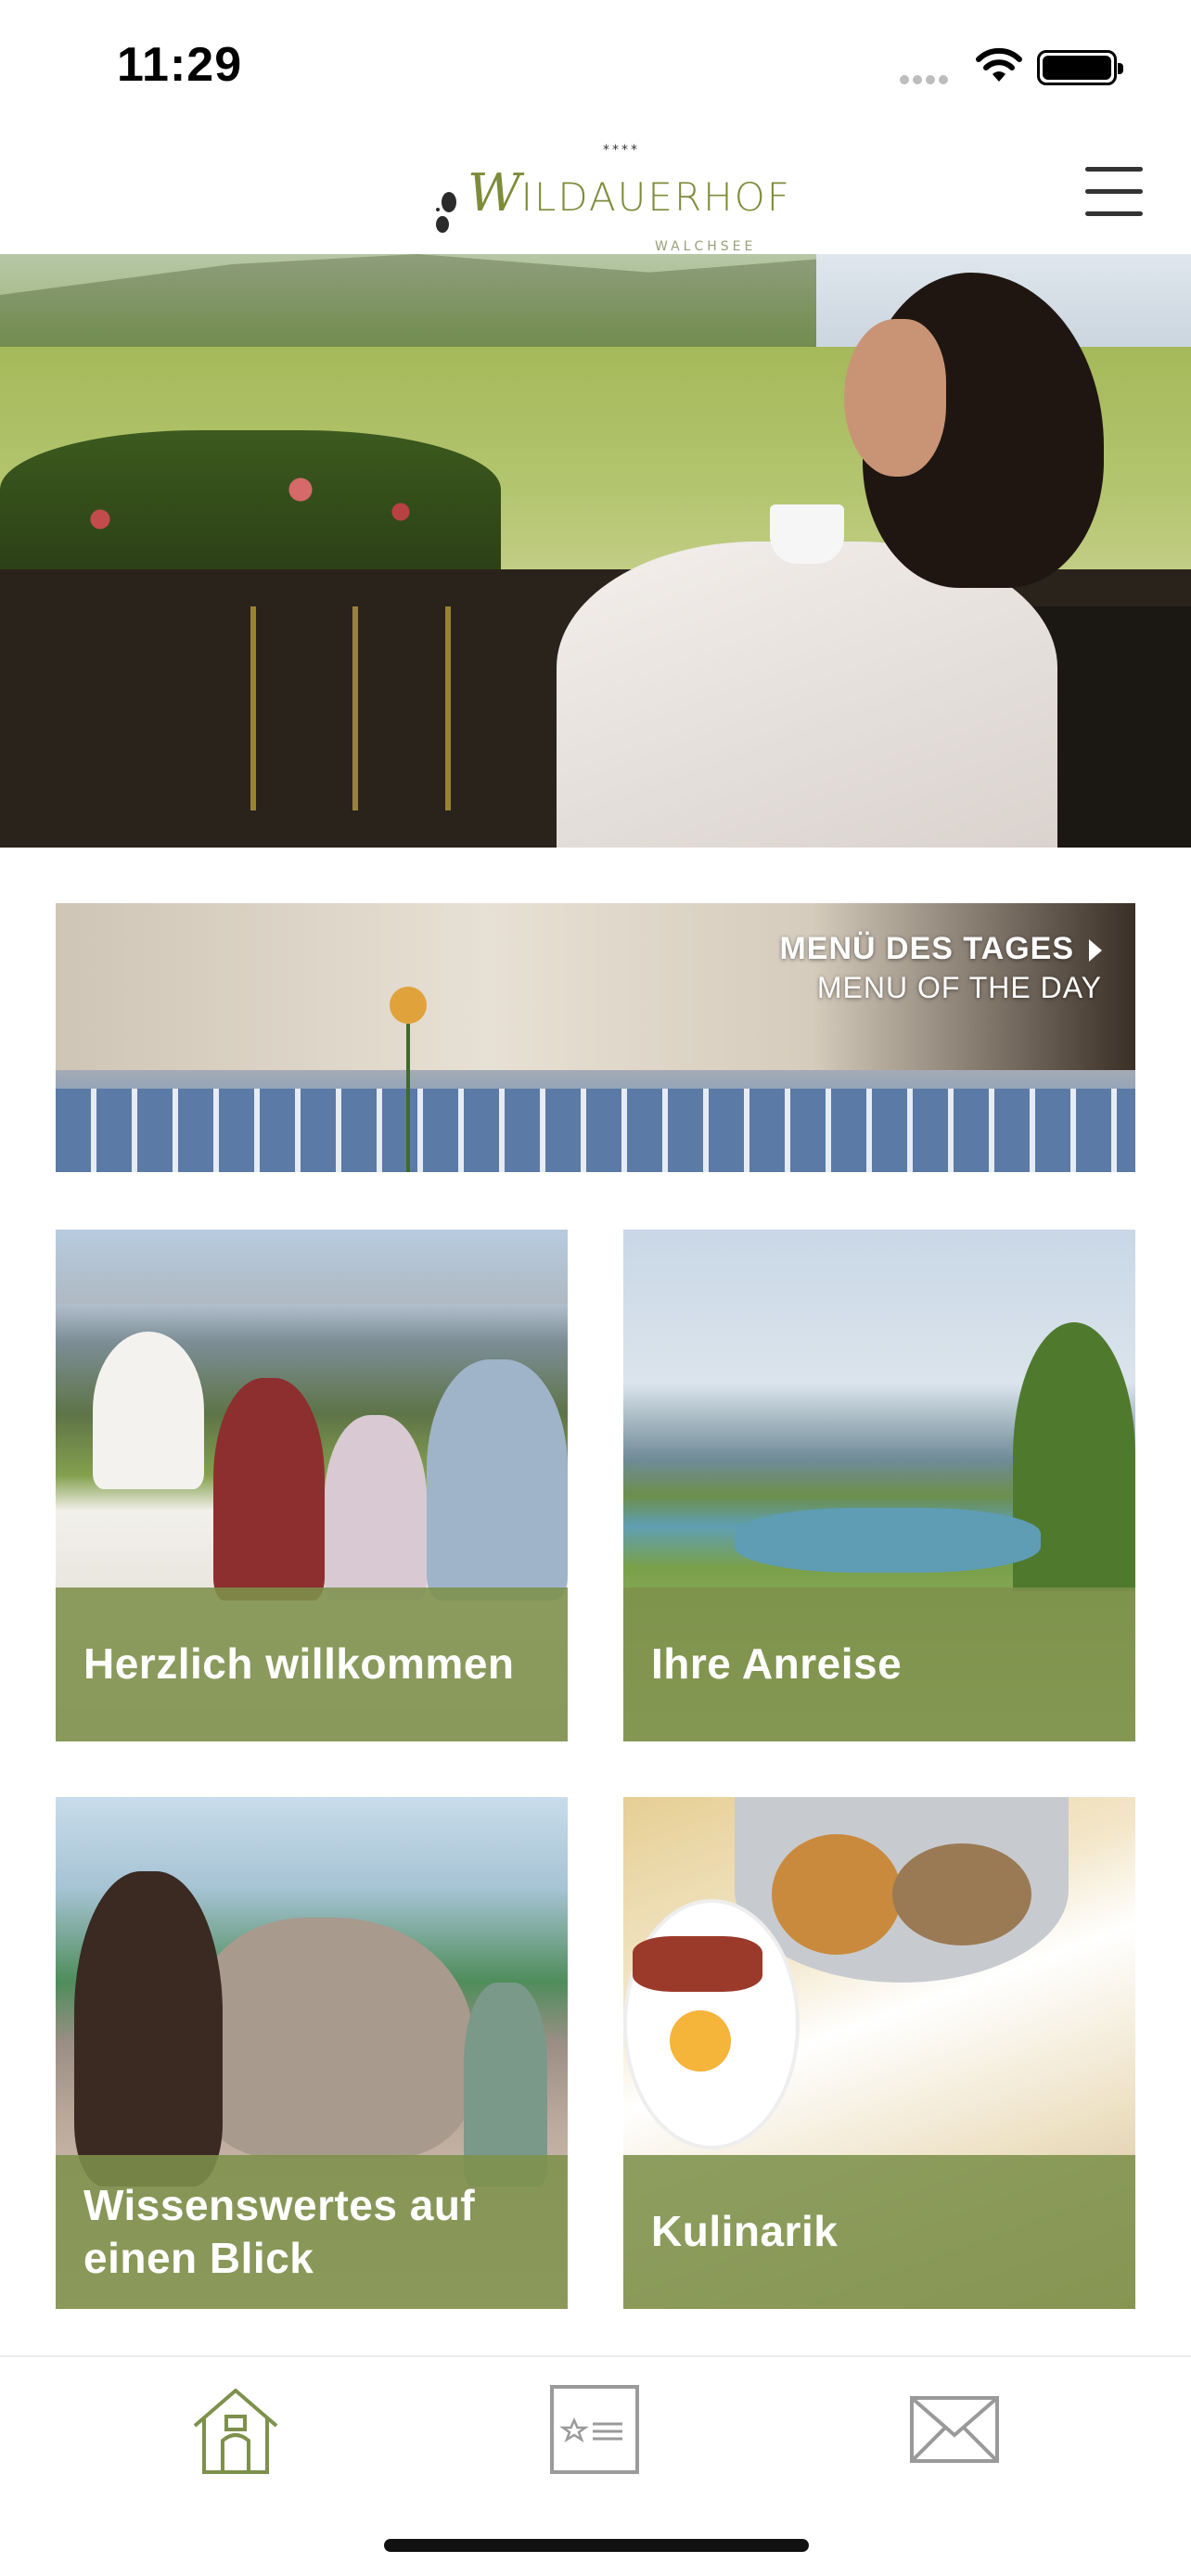  What do you see at coordinates (621, 150) in the screenshot?
I see `logo-stars: ****` at bounding box center [621, 150].